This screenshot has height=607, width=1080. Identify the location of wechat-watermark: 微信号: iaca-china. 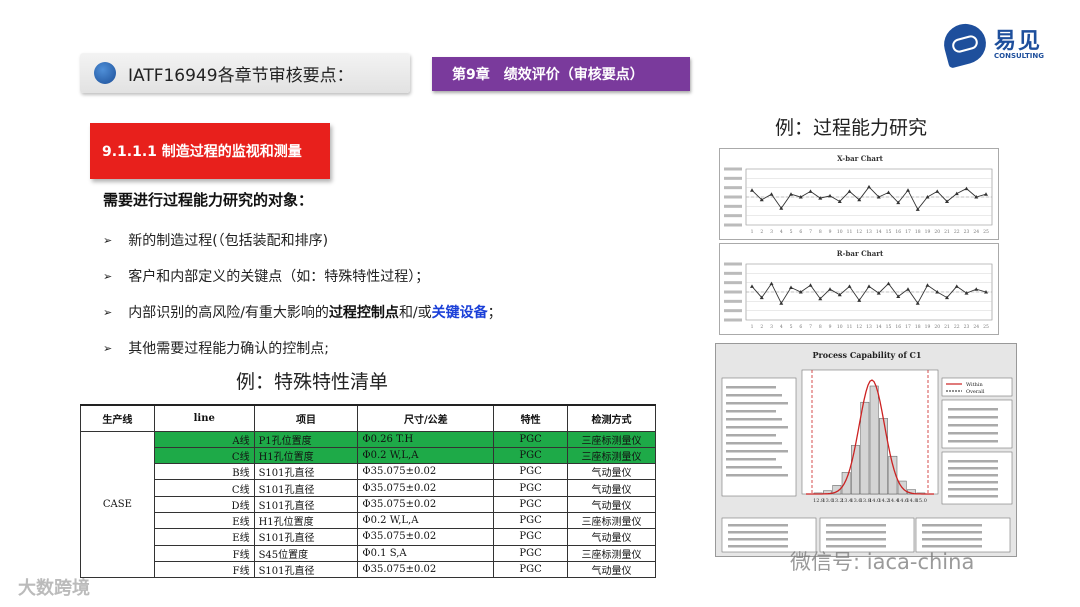
(882, 562).